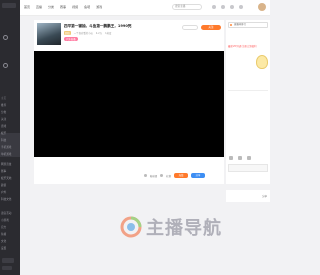 Image resolution: width=320 pixels, height=275 pixels. What do you see at coordinates (5, 65) in the screenshot?
I see `category-icon` at bounding box center [5, 65].